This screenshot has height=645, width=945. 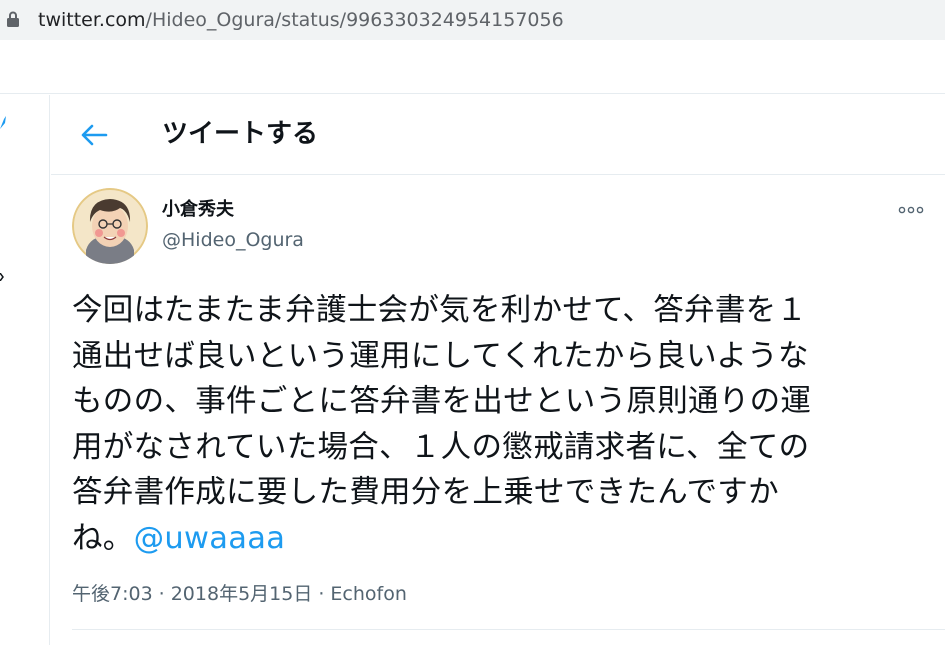 I want to click on tweet-time: 午後7:03, so click(x=112, y=594).